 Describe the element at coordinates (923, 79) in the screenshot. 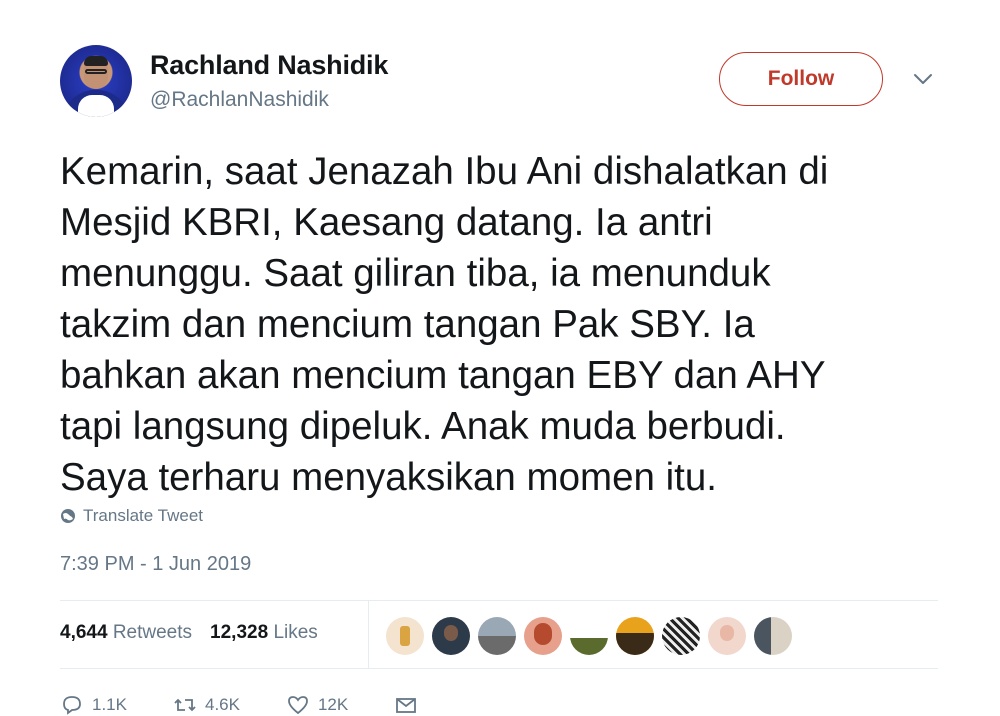

I see `chevron-down-icon` at that location.